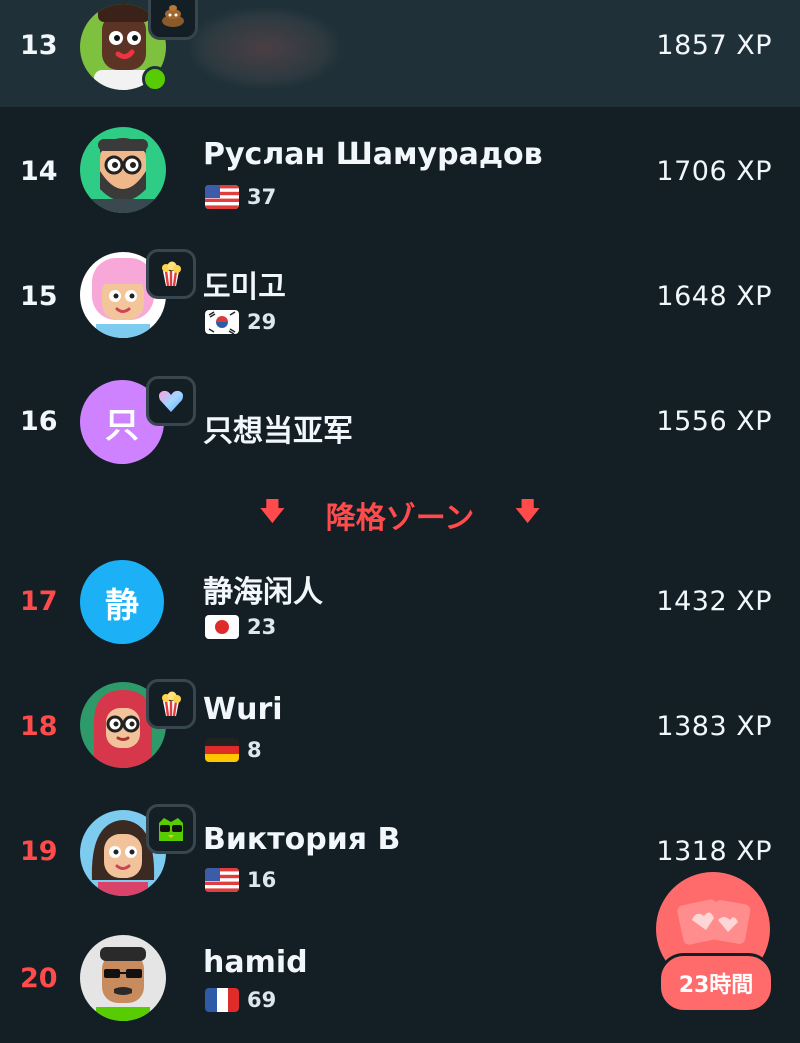 This screenshot has height=1043, width=800. What do you see at coordinates (240, 1000) in the screenshot?
I see `user-meta: 69` at bounding box center [240, 1000].